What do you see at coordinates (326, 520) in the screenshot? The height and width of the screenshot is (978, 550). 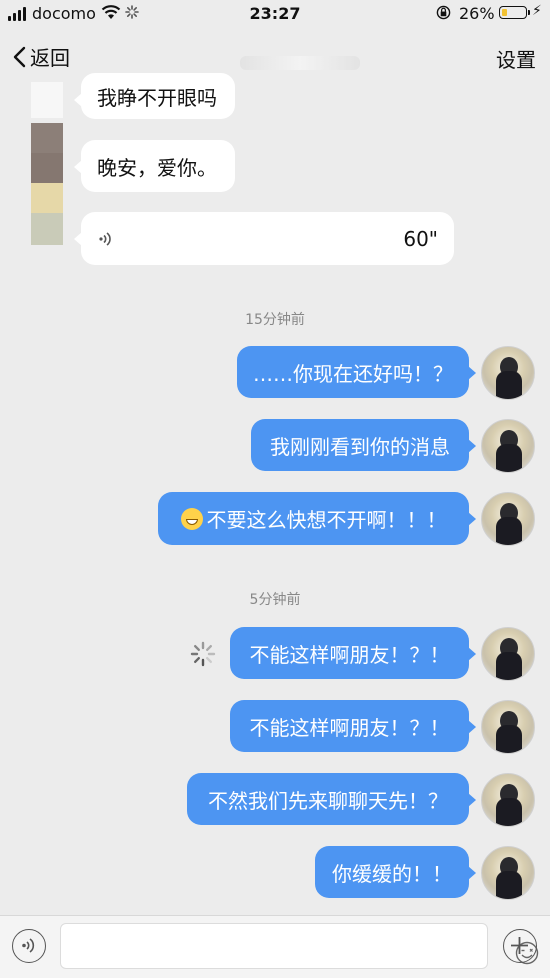 I see `message-text: 不要这么快想不开啊！！！` at bounding box center [326, 520].